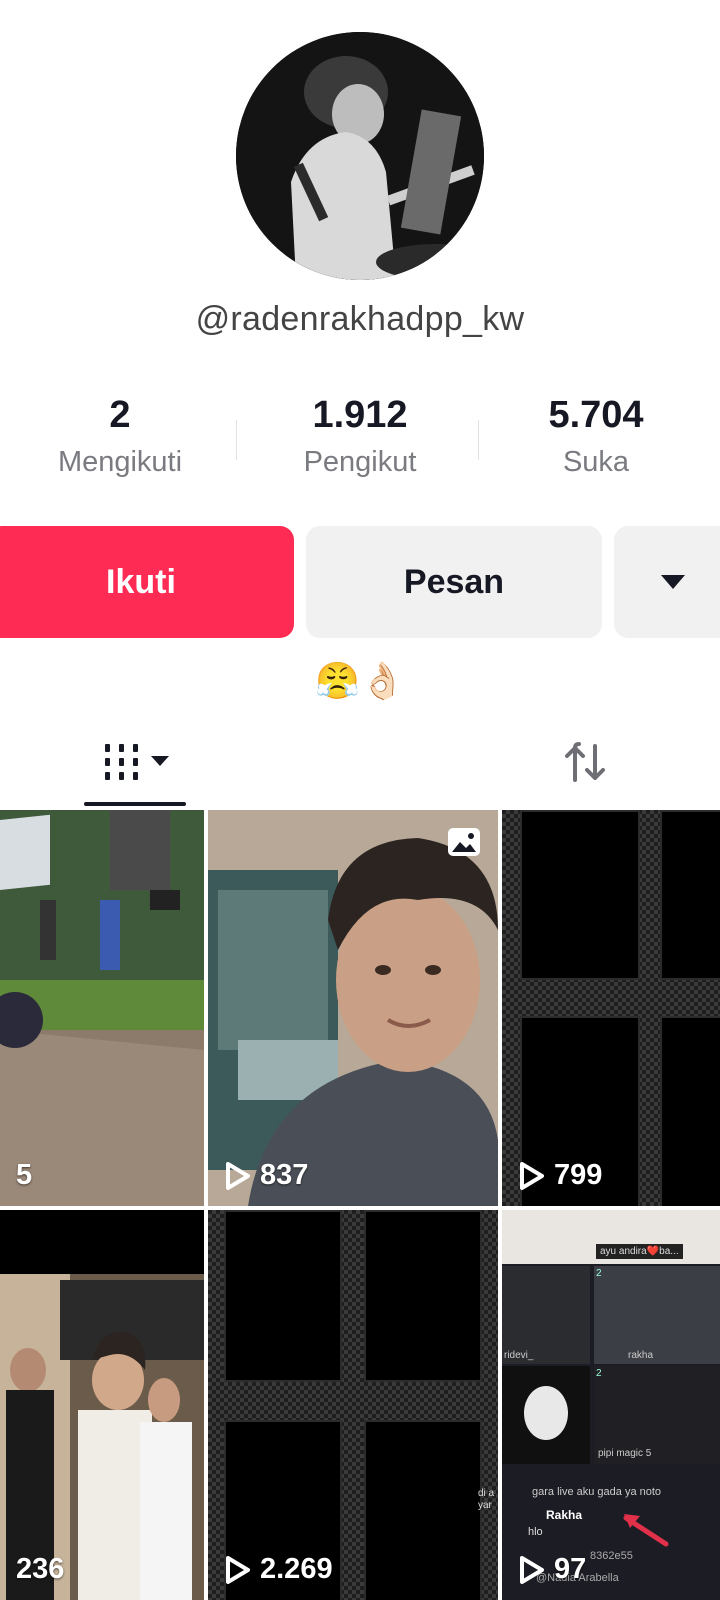 The width and height of the screenshot is (720, 1600). Describe the element at coordinates (596, 462) in the screenshot. I see `likes-label: Suka` at that location.